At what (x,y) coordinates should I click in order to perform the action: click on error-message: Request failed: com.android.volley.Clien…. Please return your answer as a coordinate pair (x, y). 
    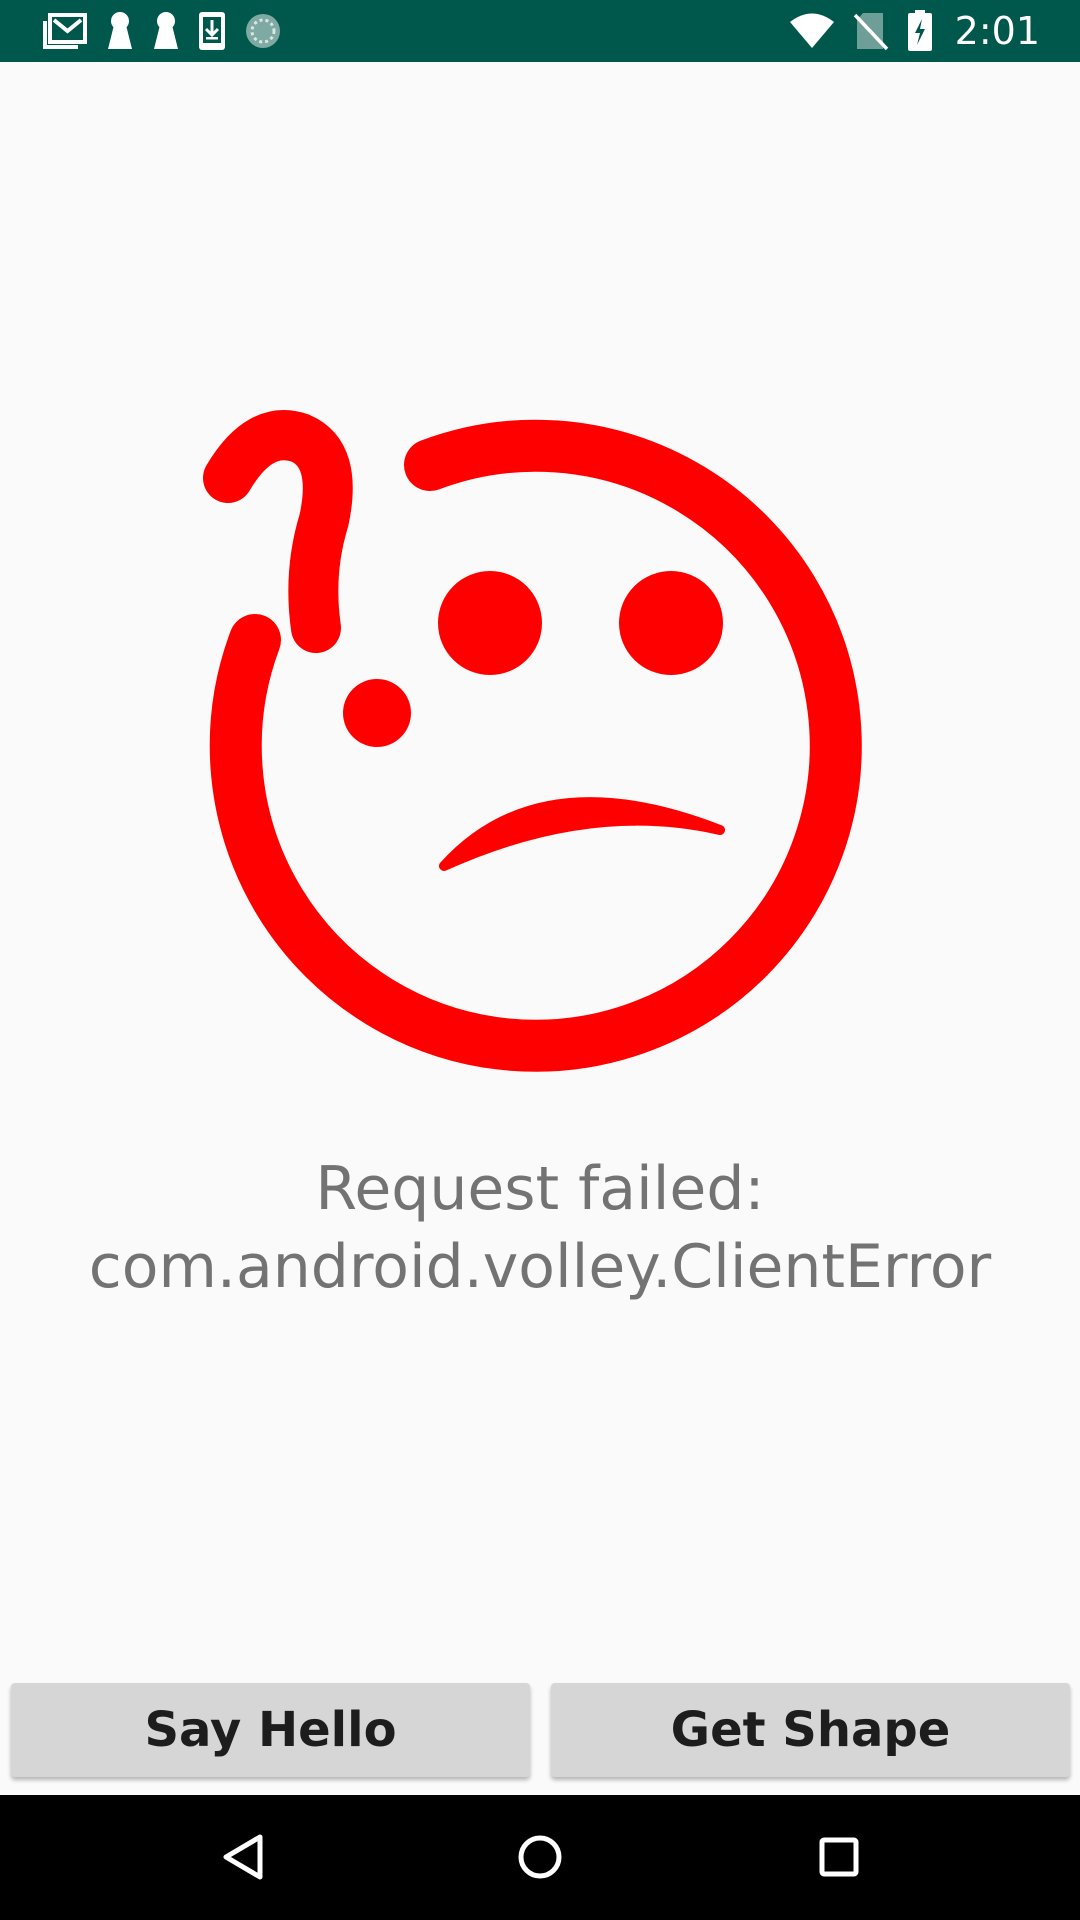
    Looking at the image, I should click on (540, 1228).